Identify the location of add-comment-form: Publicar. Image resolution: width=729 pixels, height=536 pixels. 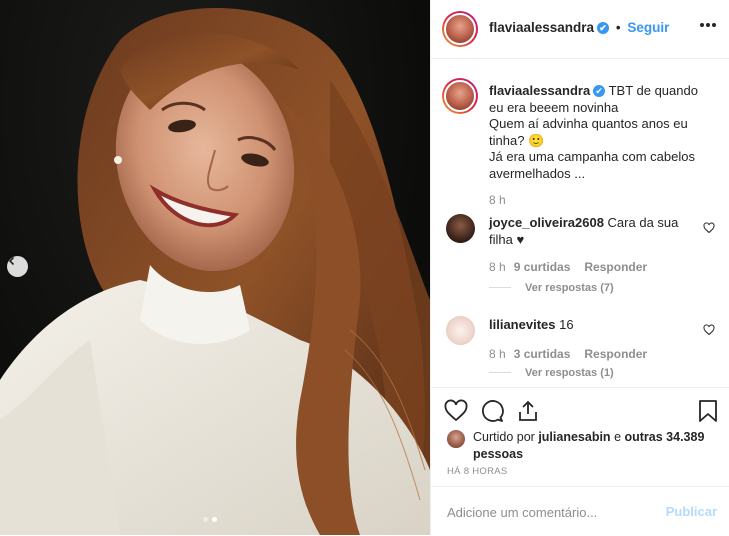
(580, 511).